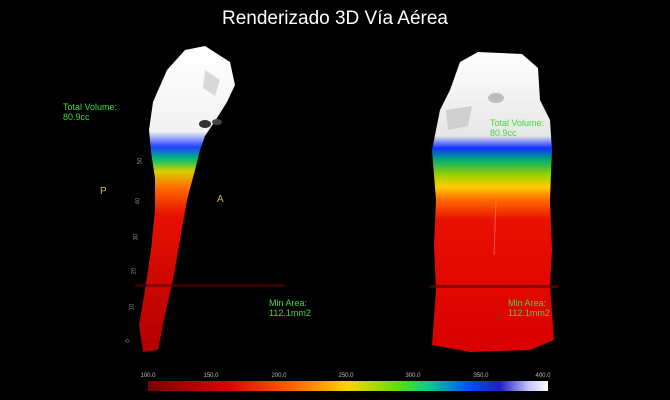  I want to click on orientation-posterior: P, so click(103, 191).